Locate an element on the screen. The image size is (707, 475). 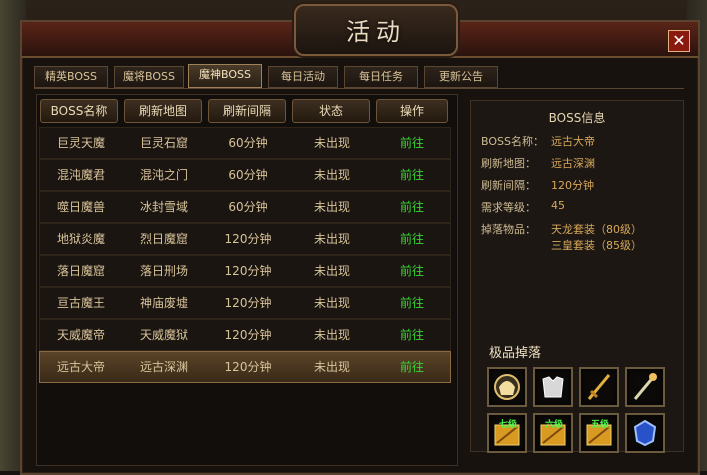
boss-name: 亘古魔王 is located at coordinates (80, 303).